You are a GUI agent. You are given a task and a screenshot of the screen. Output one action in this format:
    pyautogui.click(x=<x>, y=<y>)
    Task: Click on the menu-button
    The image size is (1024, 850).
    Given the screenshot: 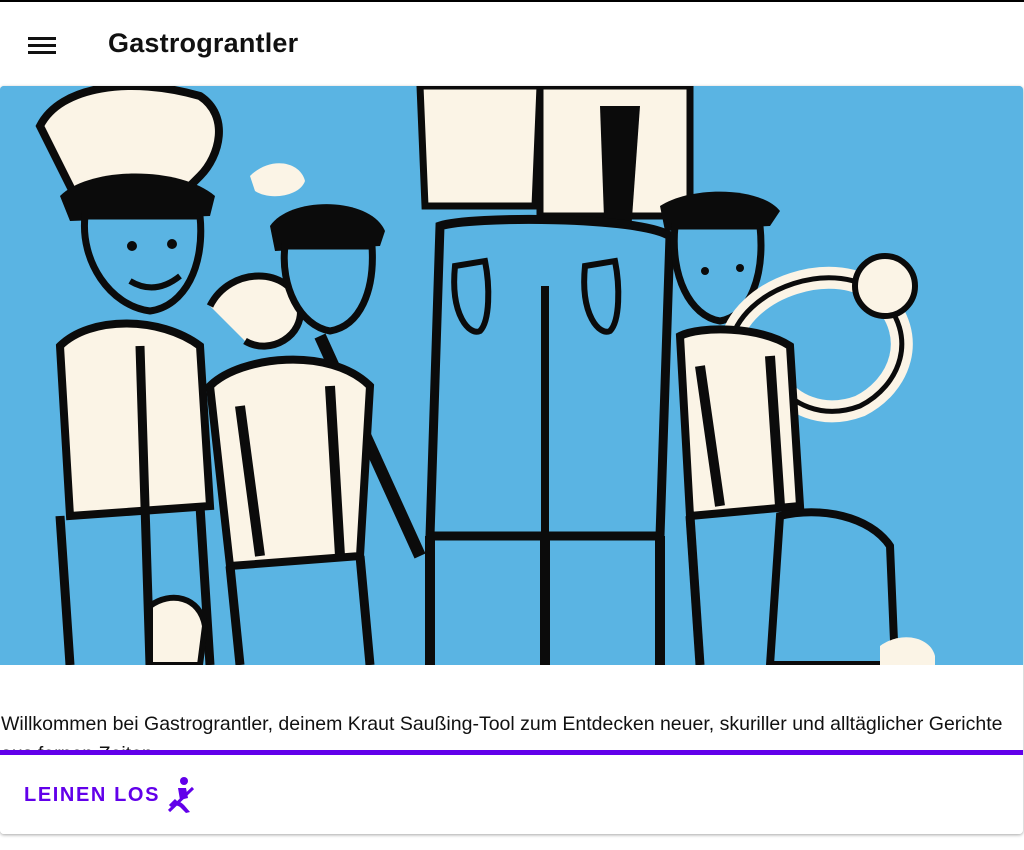 What is the action you would take?
    pyautogui.click(x=42, y=45)
    